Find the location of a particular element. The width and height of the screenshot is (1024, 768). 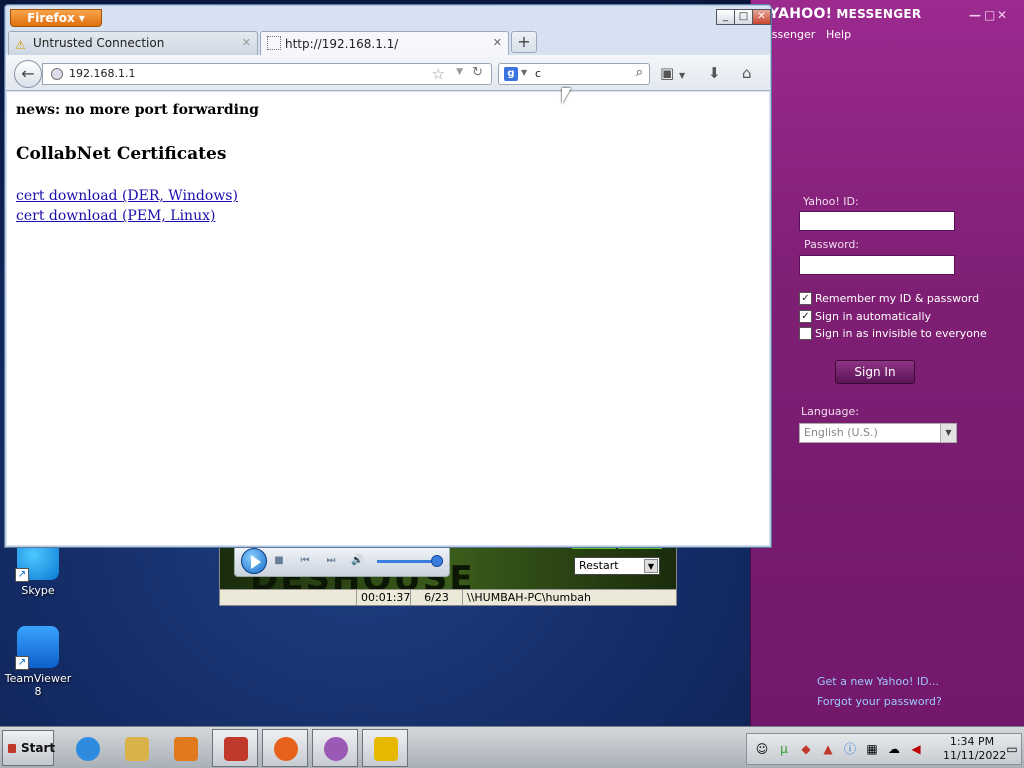

previous-button: ⏮ is located at coordinates (305, 561).